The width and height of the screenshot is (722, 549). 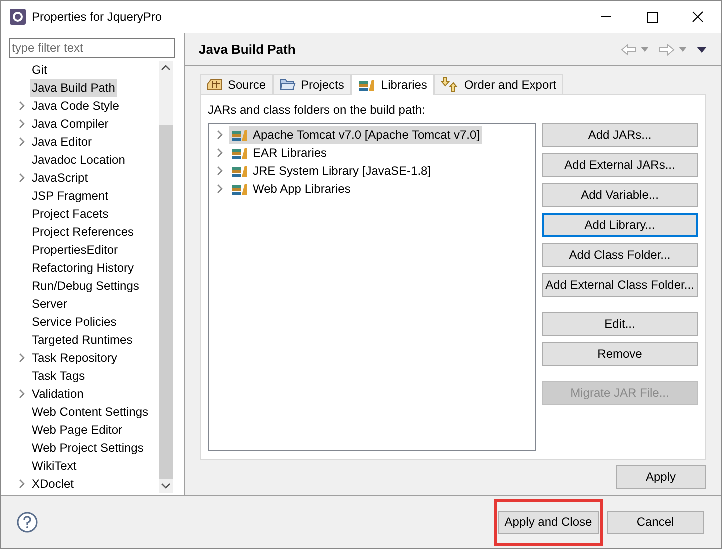 I want to click on tree-item: Validation, so click(x=58, y=394).